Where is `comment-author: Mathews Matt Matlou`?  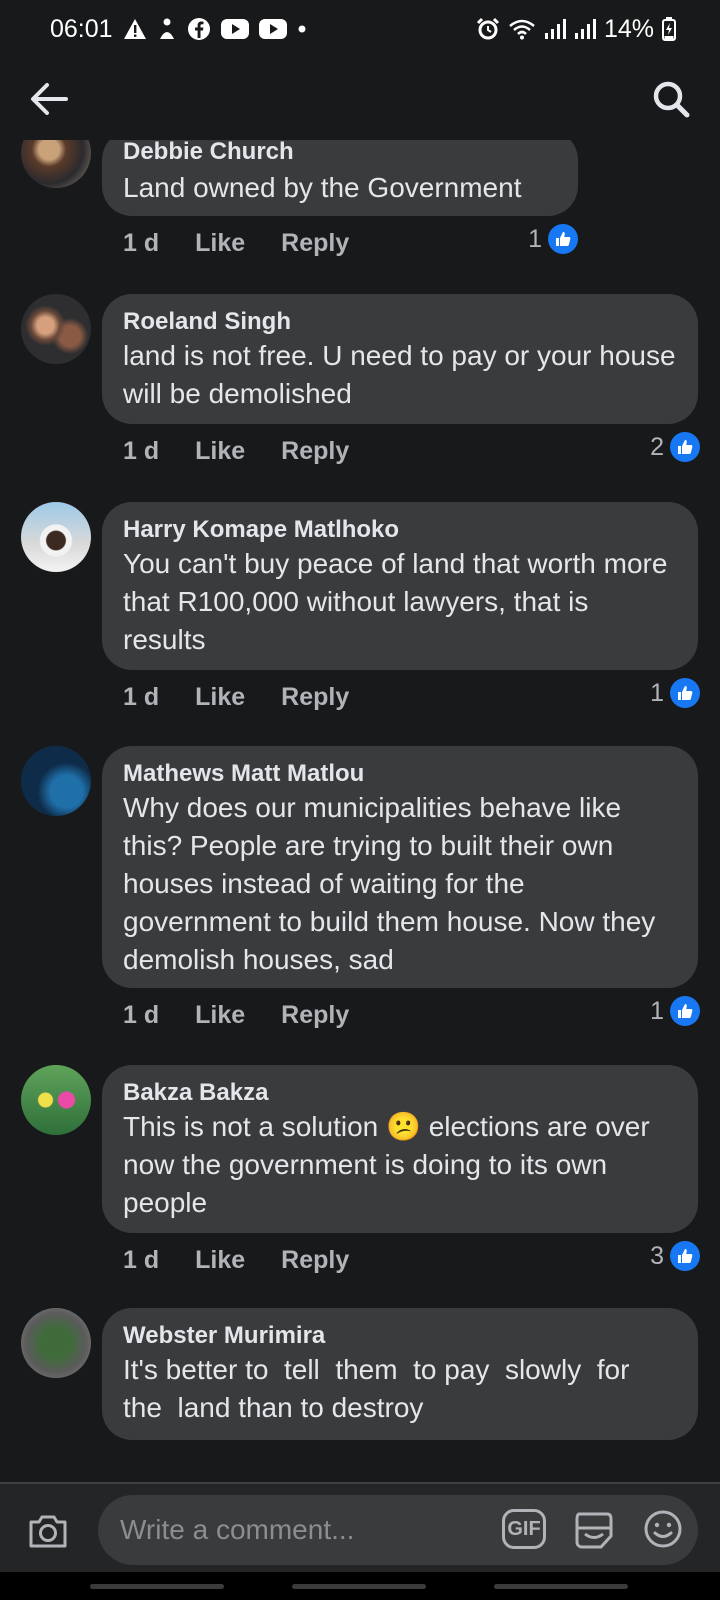 comment-author: Mathews Matt Matlou is located at coordinates (399, 774).